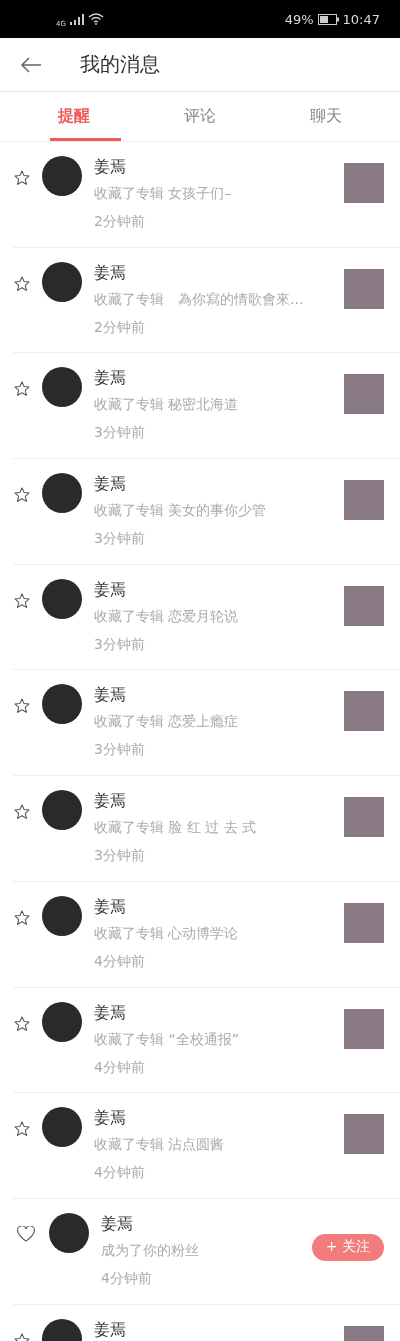 Image resolution: width=400 pixels, height=1341 pixels. Describe the element at coordinates (76, 19) in the screenshot. I see `signal-icon` at that location.